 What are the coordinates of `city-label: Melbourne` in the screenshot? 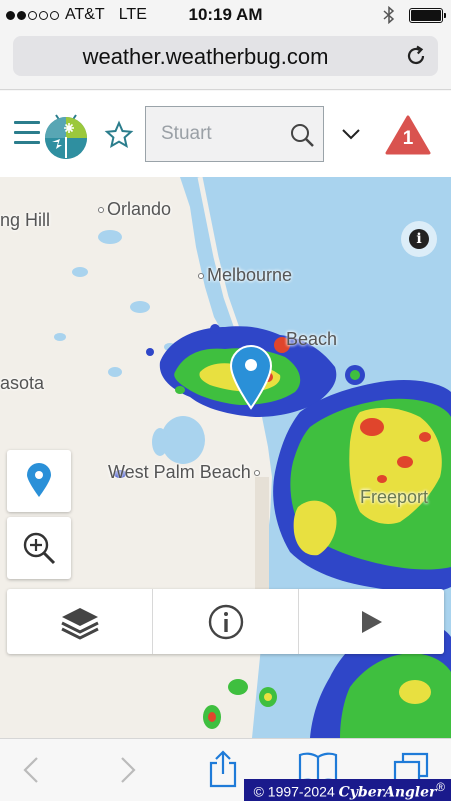 It's located at (245, 275).